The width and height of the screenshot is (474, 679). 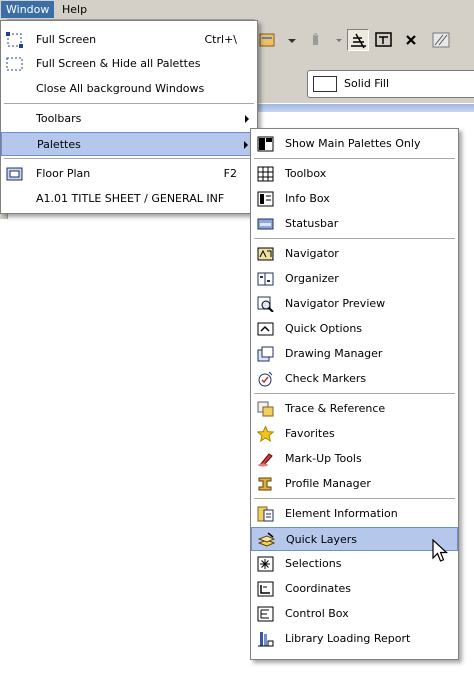 What do you see at coordinates (74, 9) in the screenshot?
I see `menu-help: Help` at bounding box center [74, 9].